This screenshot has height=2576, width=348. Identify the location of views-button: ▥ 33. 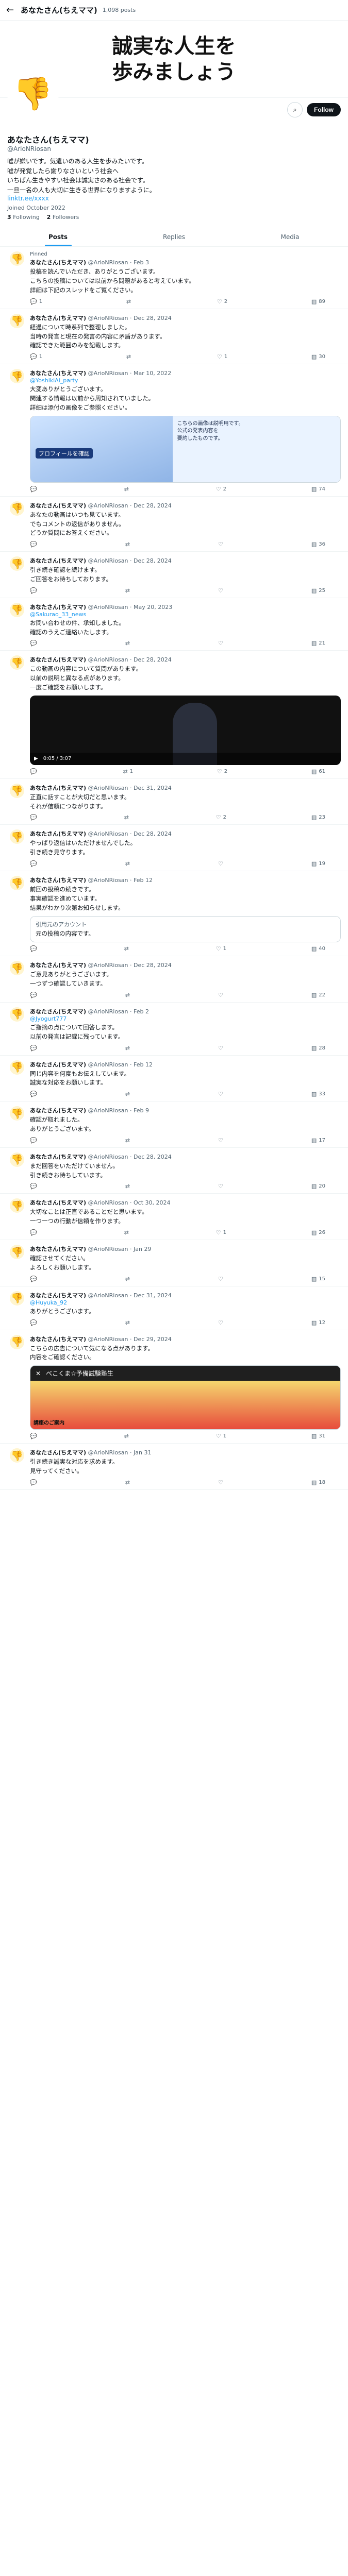
(318, 1094).